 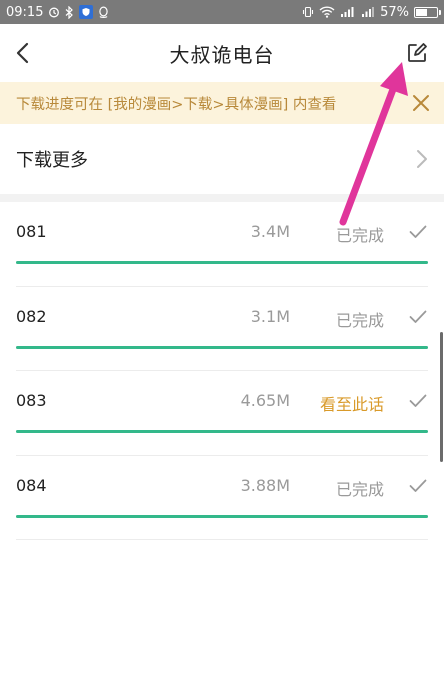 What do you see at coordinates (69, 12) in the screenshot?
I see `bluetooth-icon` at bounding box center [69, 12].